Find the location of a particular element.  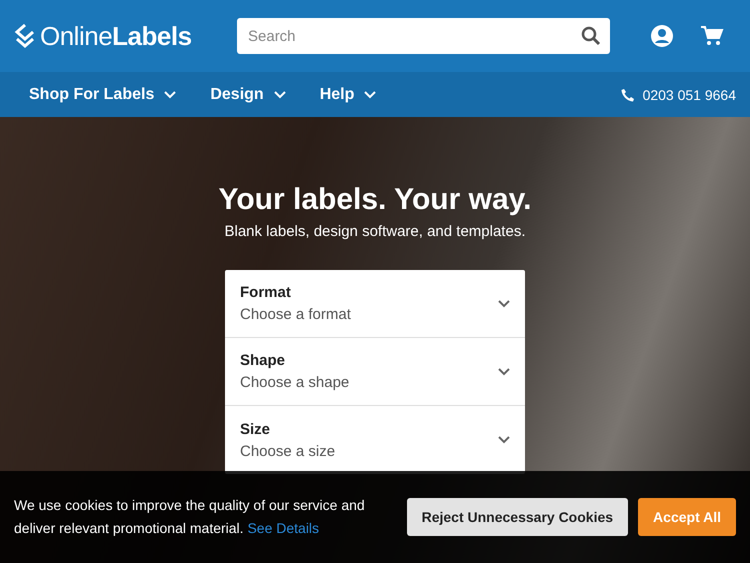

logo-icon is located at coordinates (25, 36).